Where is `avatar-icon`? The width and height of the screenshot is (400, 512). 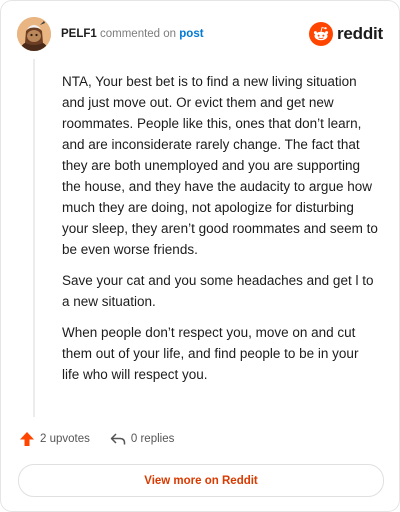 avatar-icon is located at coordinates (34, 34).